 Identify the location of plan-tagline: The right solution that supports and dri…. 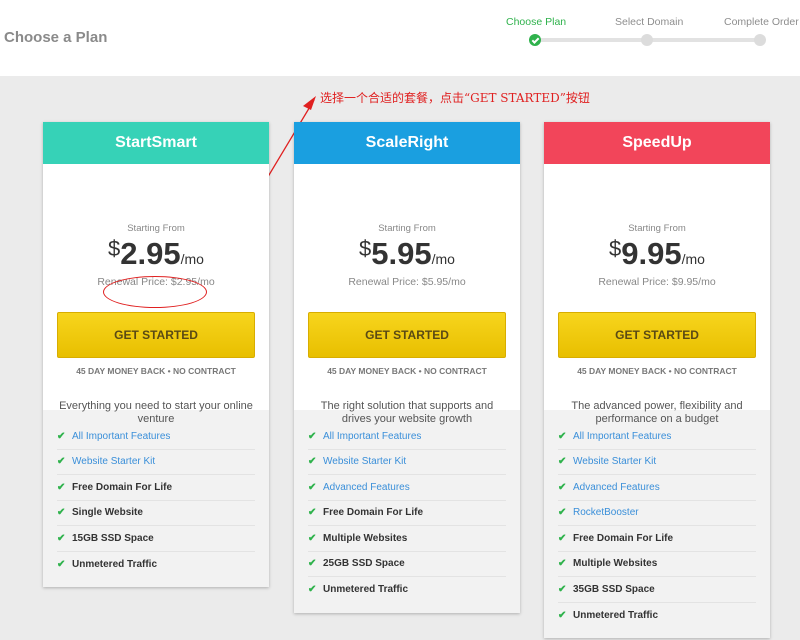
(407, 412).